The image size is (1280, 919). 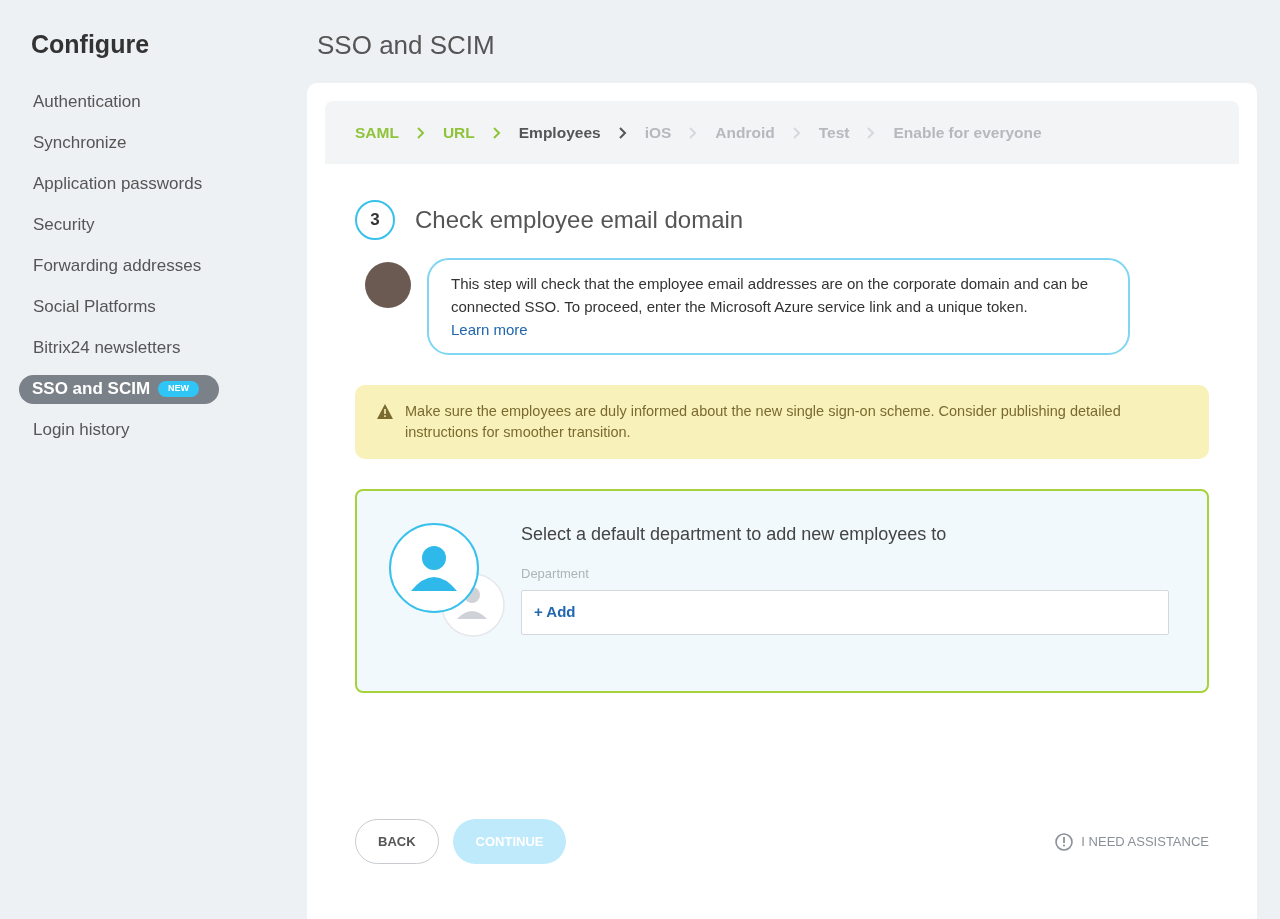 I want to click on sidebar-item: Bitrix24 newsletters, so click(x=100, y=348).